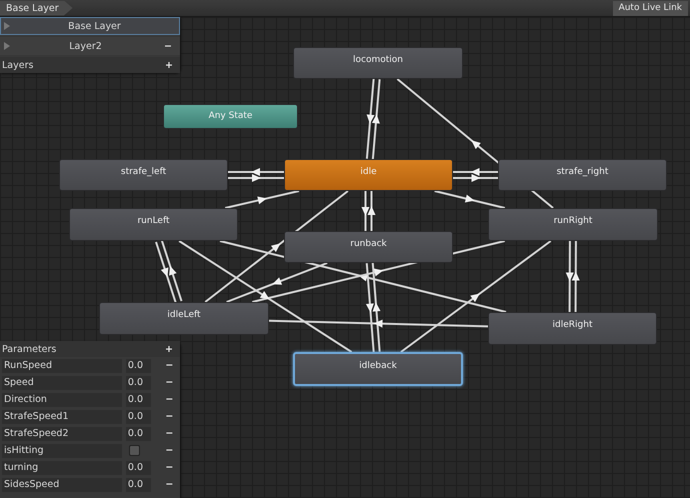 The image size is (690, 498). I want to click on parameter-name-field: Direction, so click(62, 399).